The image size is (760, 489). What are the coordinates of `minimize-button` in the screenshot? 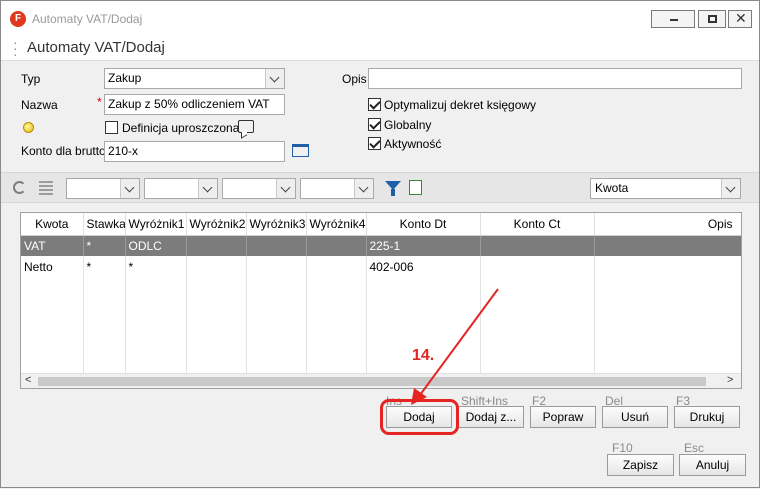 It's located at (673, 19).